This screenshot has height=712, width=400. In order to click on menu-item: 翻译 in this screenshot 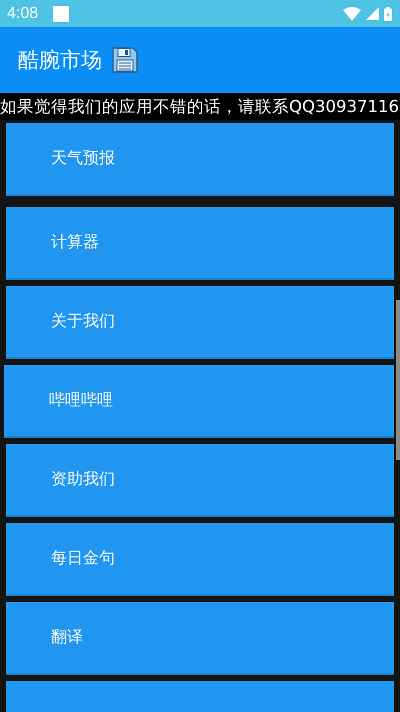, I will do `click(200, 638)`.